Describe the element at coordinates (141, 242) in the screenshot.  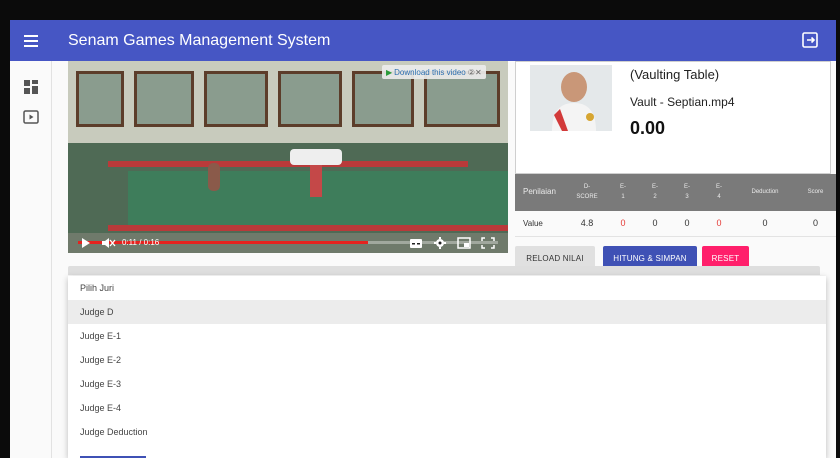
I see `video-time: 0:11 / 0:16` at that location.